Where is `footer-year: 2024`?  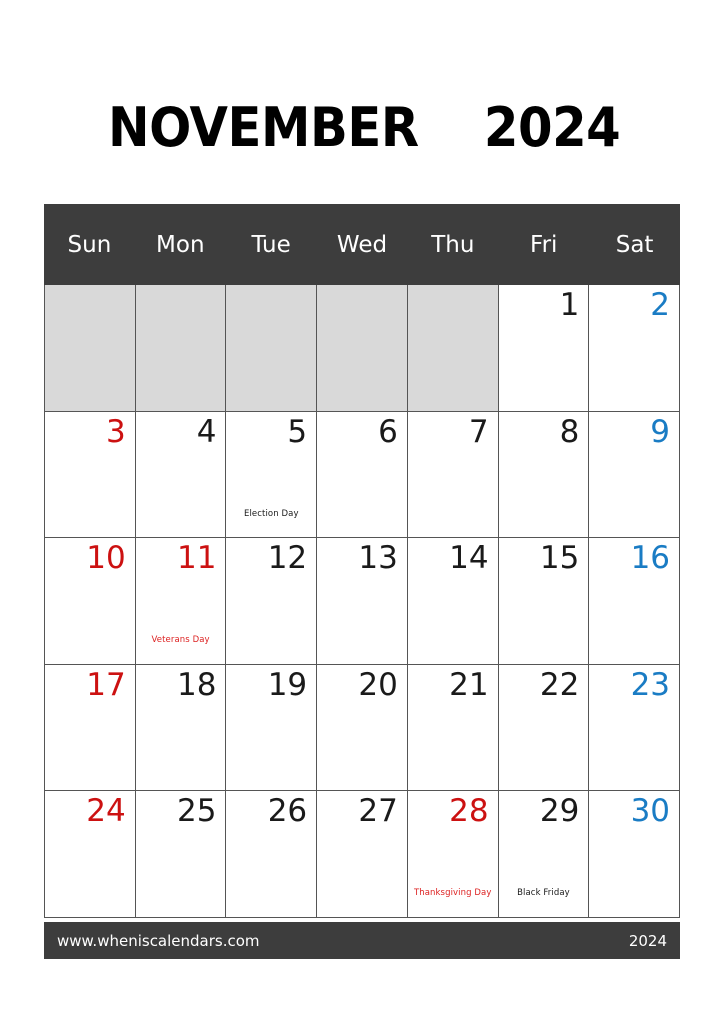 footer-year: 2024 is located at coordinates (647, 940).